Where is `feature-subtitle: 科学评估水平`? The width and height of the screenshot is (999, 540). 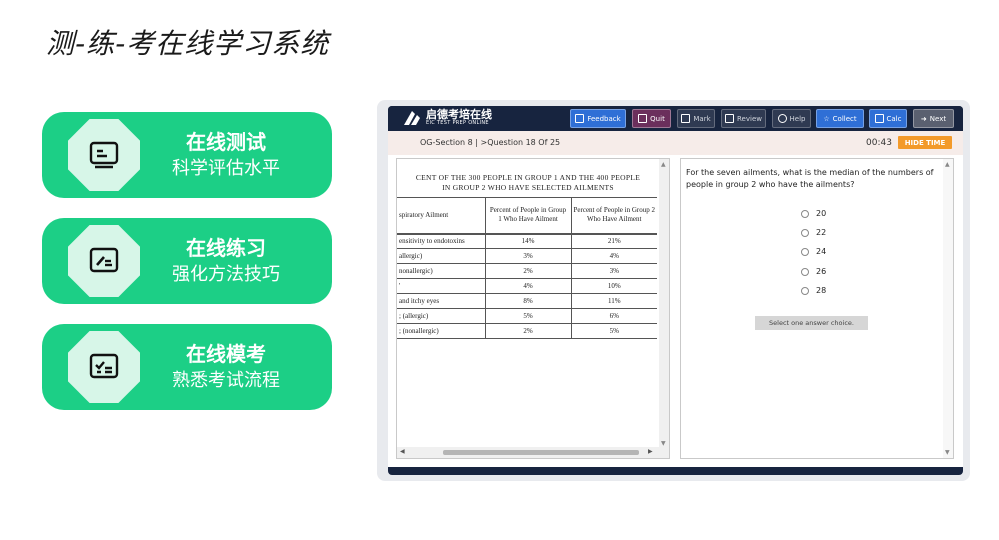 feature-subtitle: 科学评估水平 is located at coordinates (226, 168).